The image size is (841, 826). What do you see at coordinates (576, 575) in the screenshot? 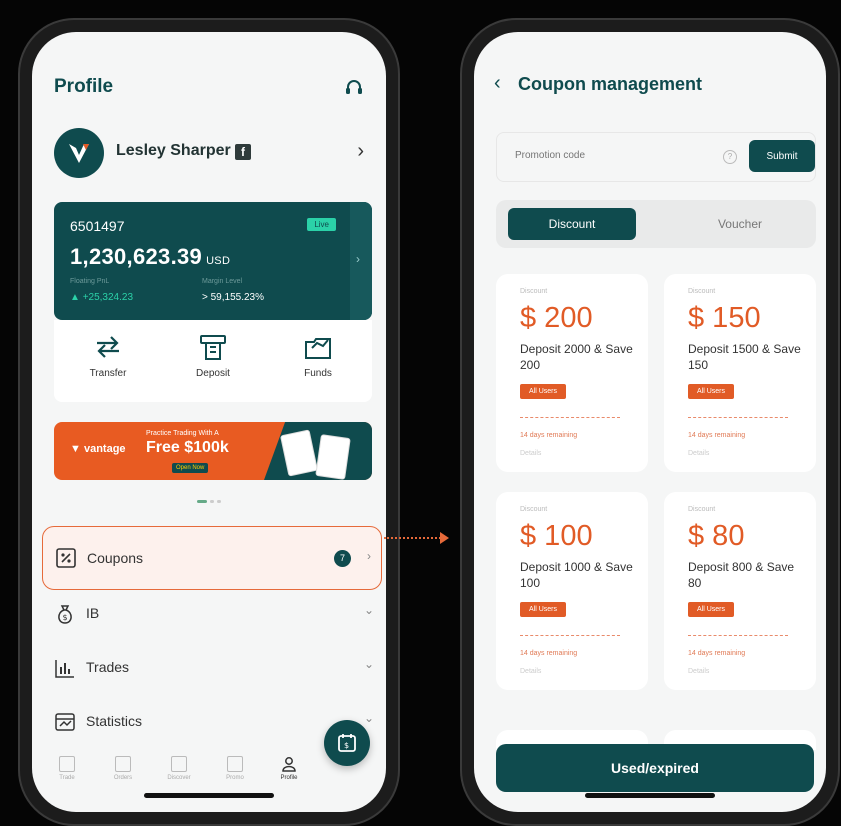
I see `coupon-description: Deposit 1000 & Save 100` at bounding box center [576, 575].